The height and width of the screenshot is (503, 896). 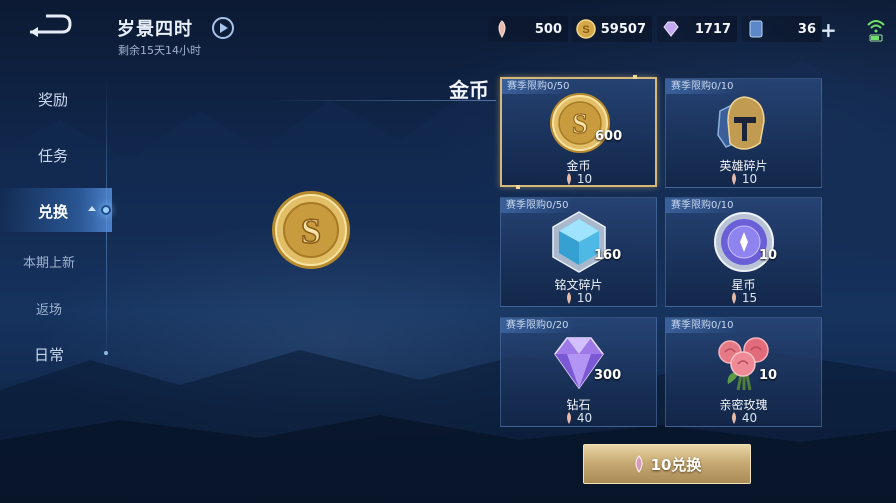 I want to click on currency-card: 36, so click(x=782, y=29).